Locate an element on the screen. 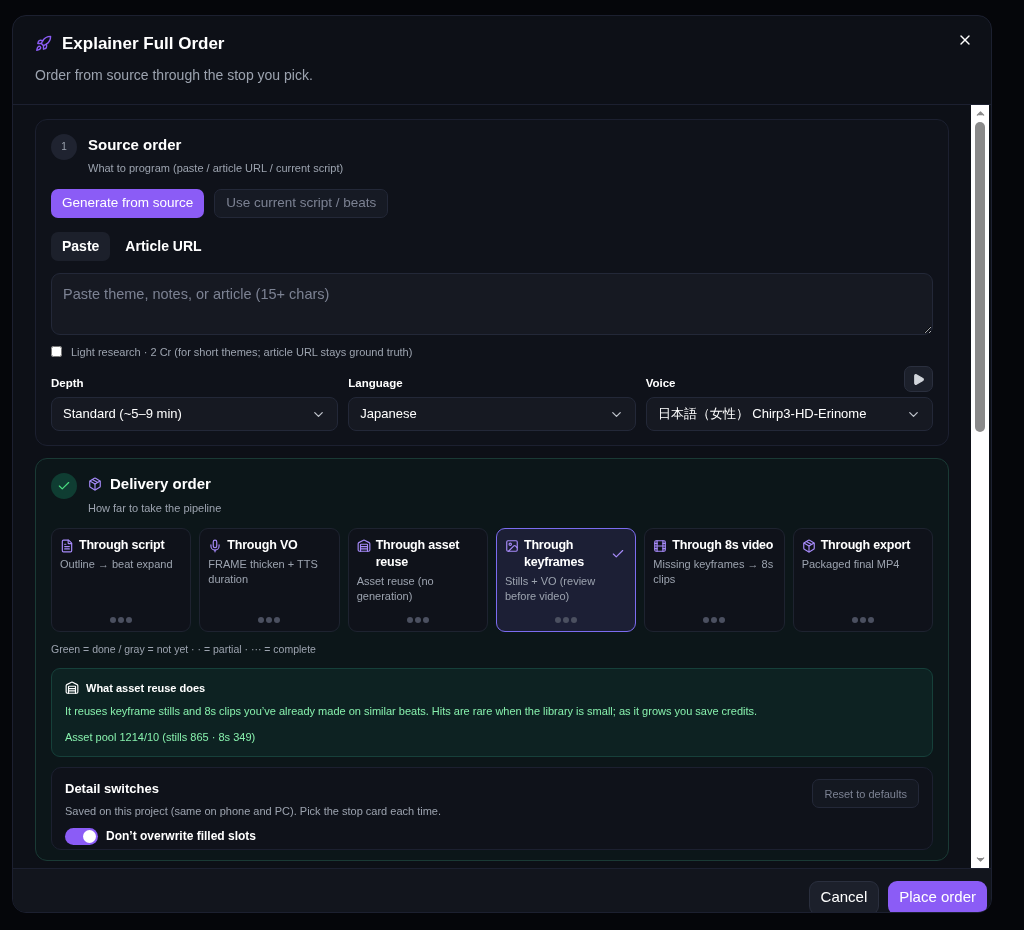 This screenshot has height=930, width=1024. scrollbar-thumb is located at coordinates (980, 276).